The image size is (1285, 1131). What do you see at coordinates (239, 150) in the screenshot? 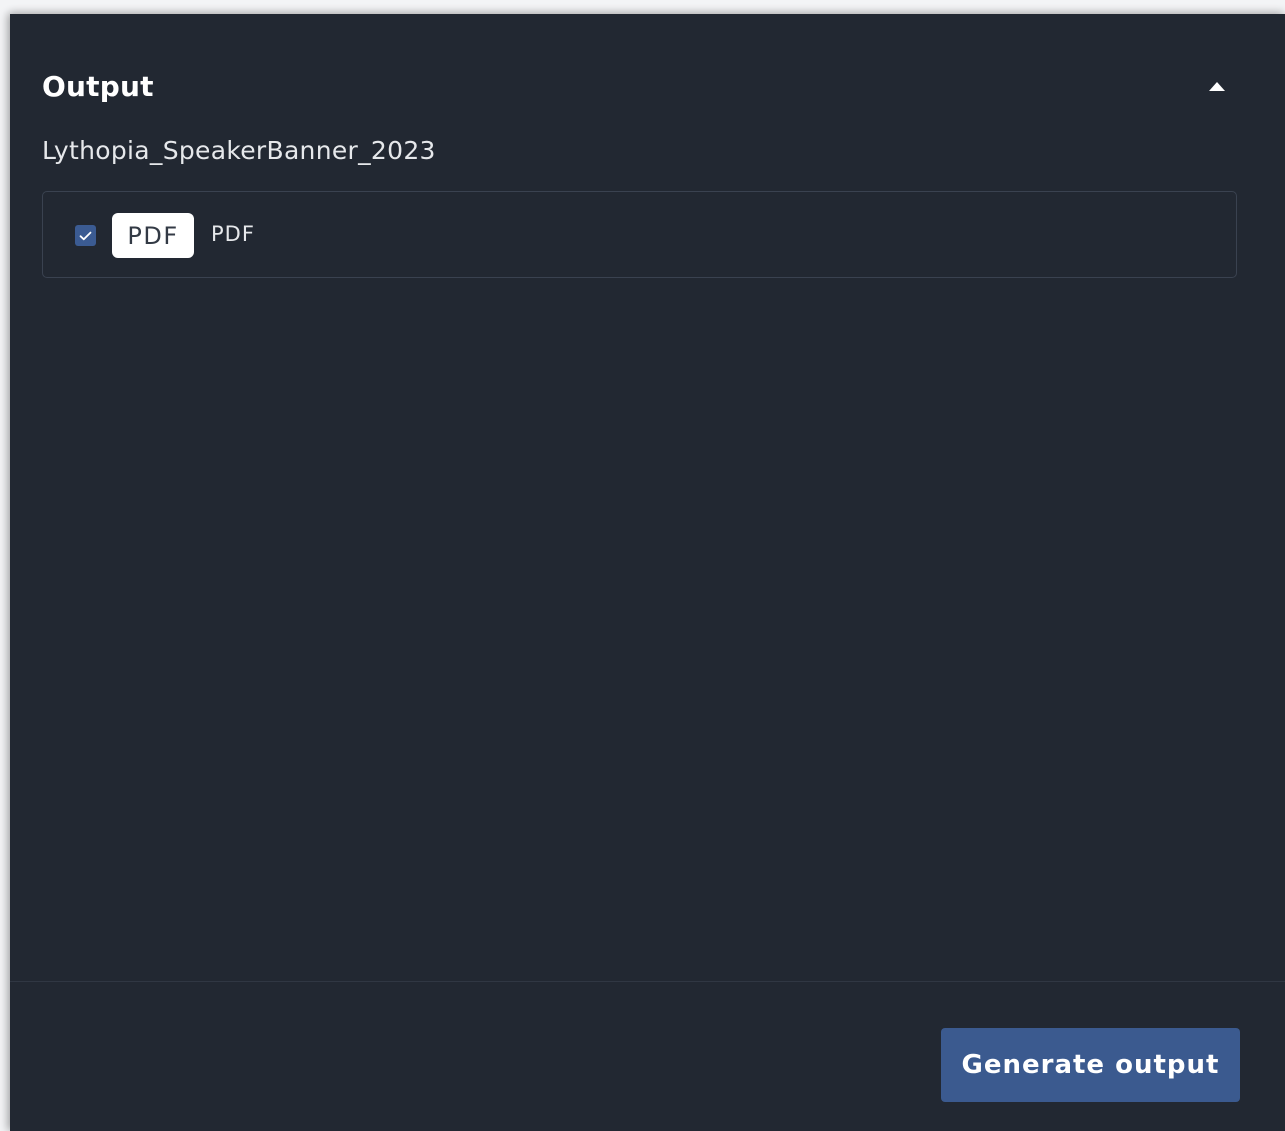
I see `output-filename: Lythopia_SpeakerBanner_2023` at bounding box center [239, 150].